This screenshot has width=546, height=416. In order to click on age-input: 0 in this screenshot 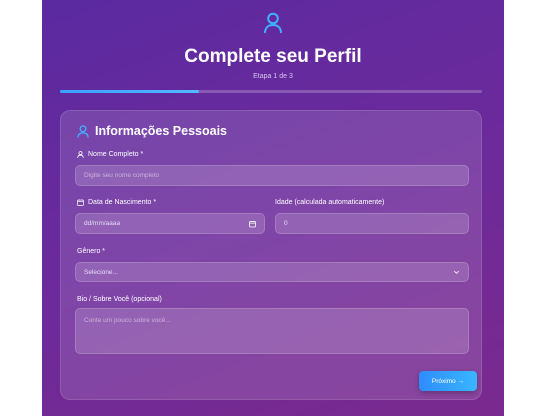, I will do `click(372, 223)`.